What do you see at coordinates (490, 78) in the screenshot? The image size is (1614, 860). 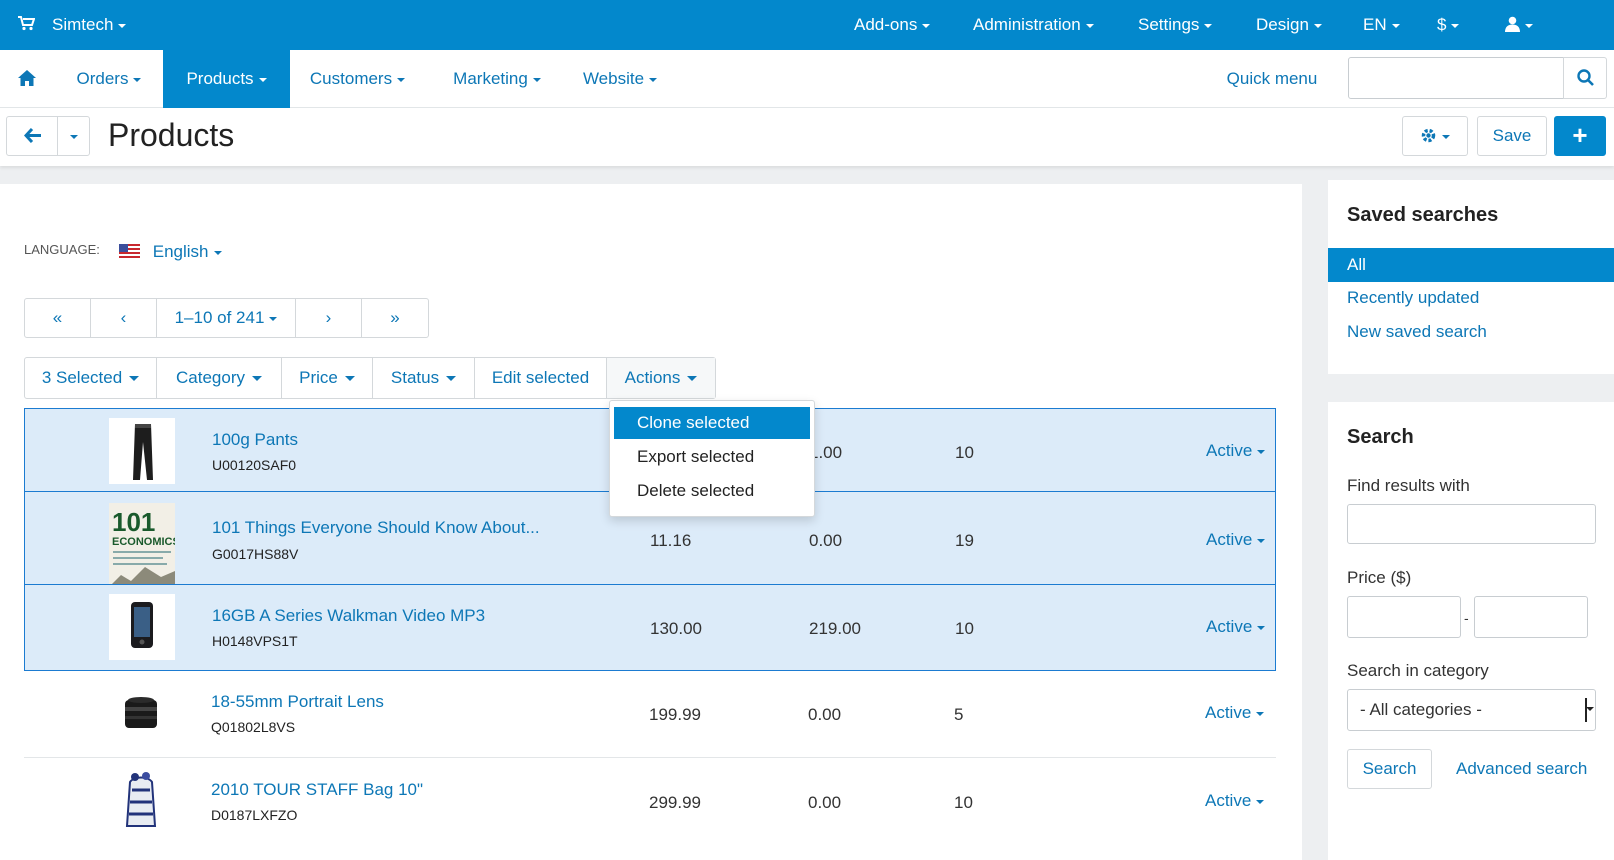 I see `nav-marketing-label: Marketing` at bounding box center [490, 78].